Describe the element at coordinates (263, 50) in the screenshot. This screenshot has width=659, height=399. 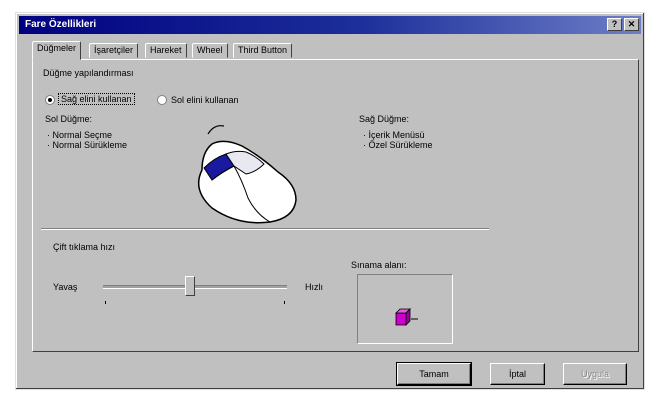
I see `tab-third-button: Third Button` at that location.